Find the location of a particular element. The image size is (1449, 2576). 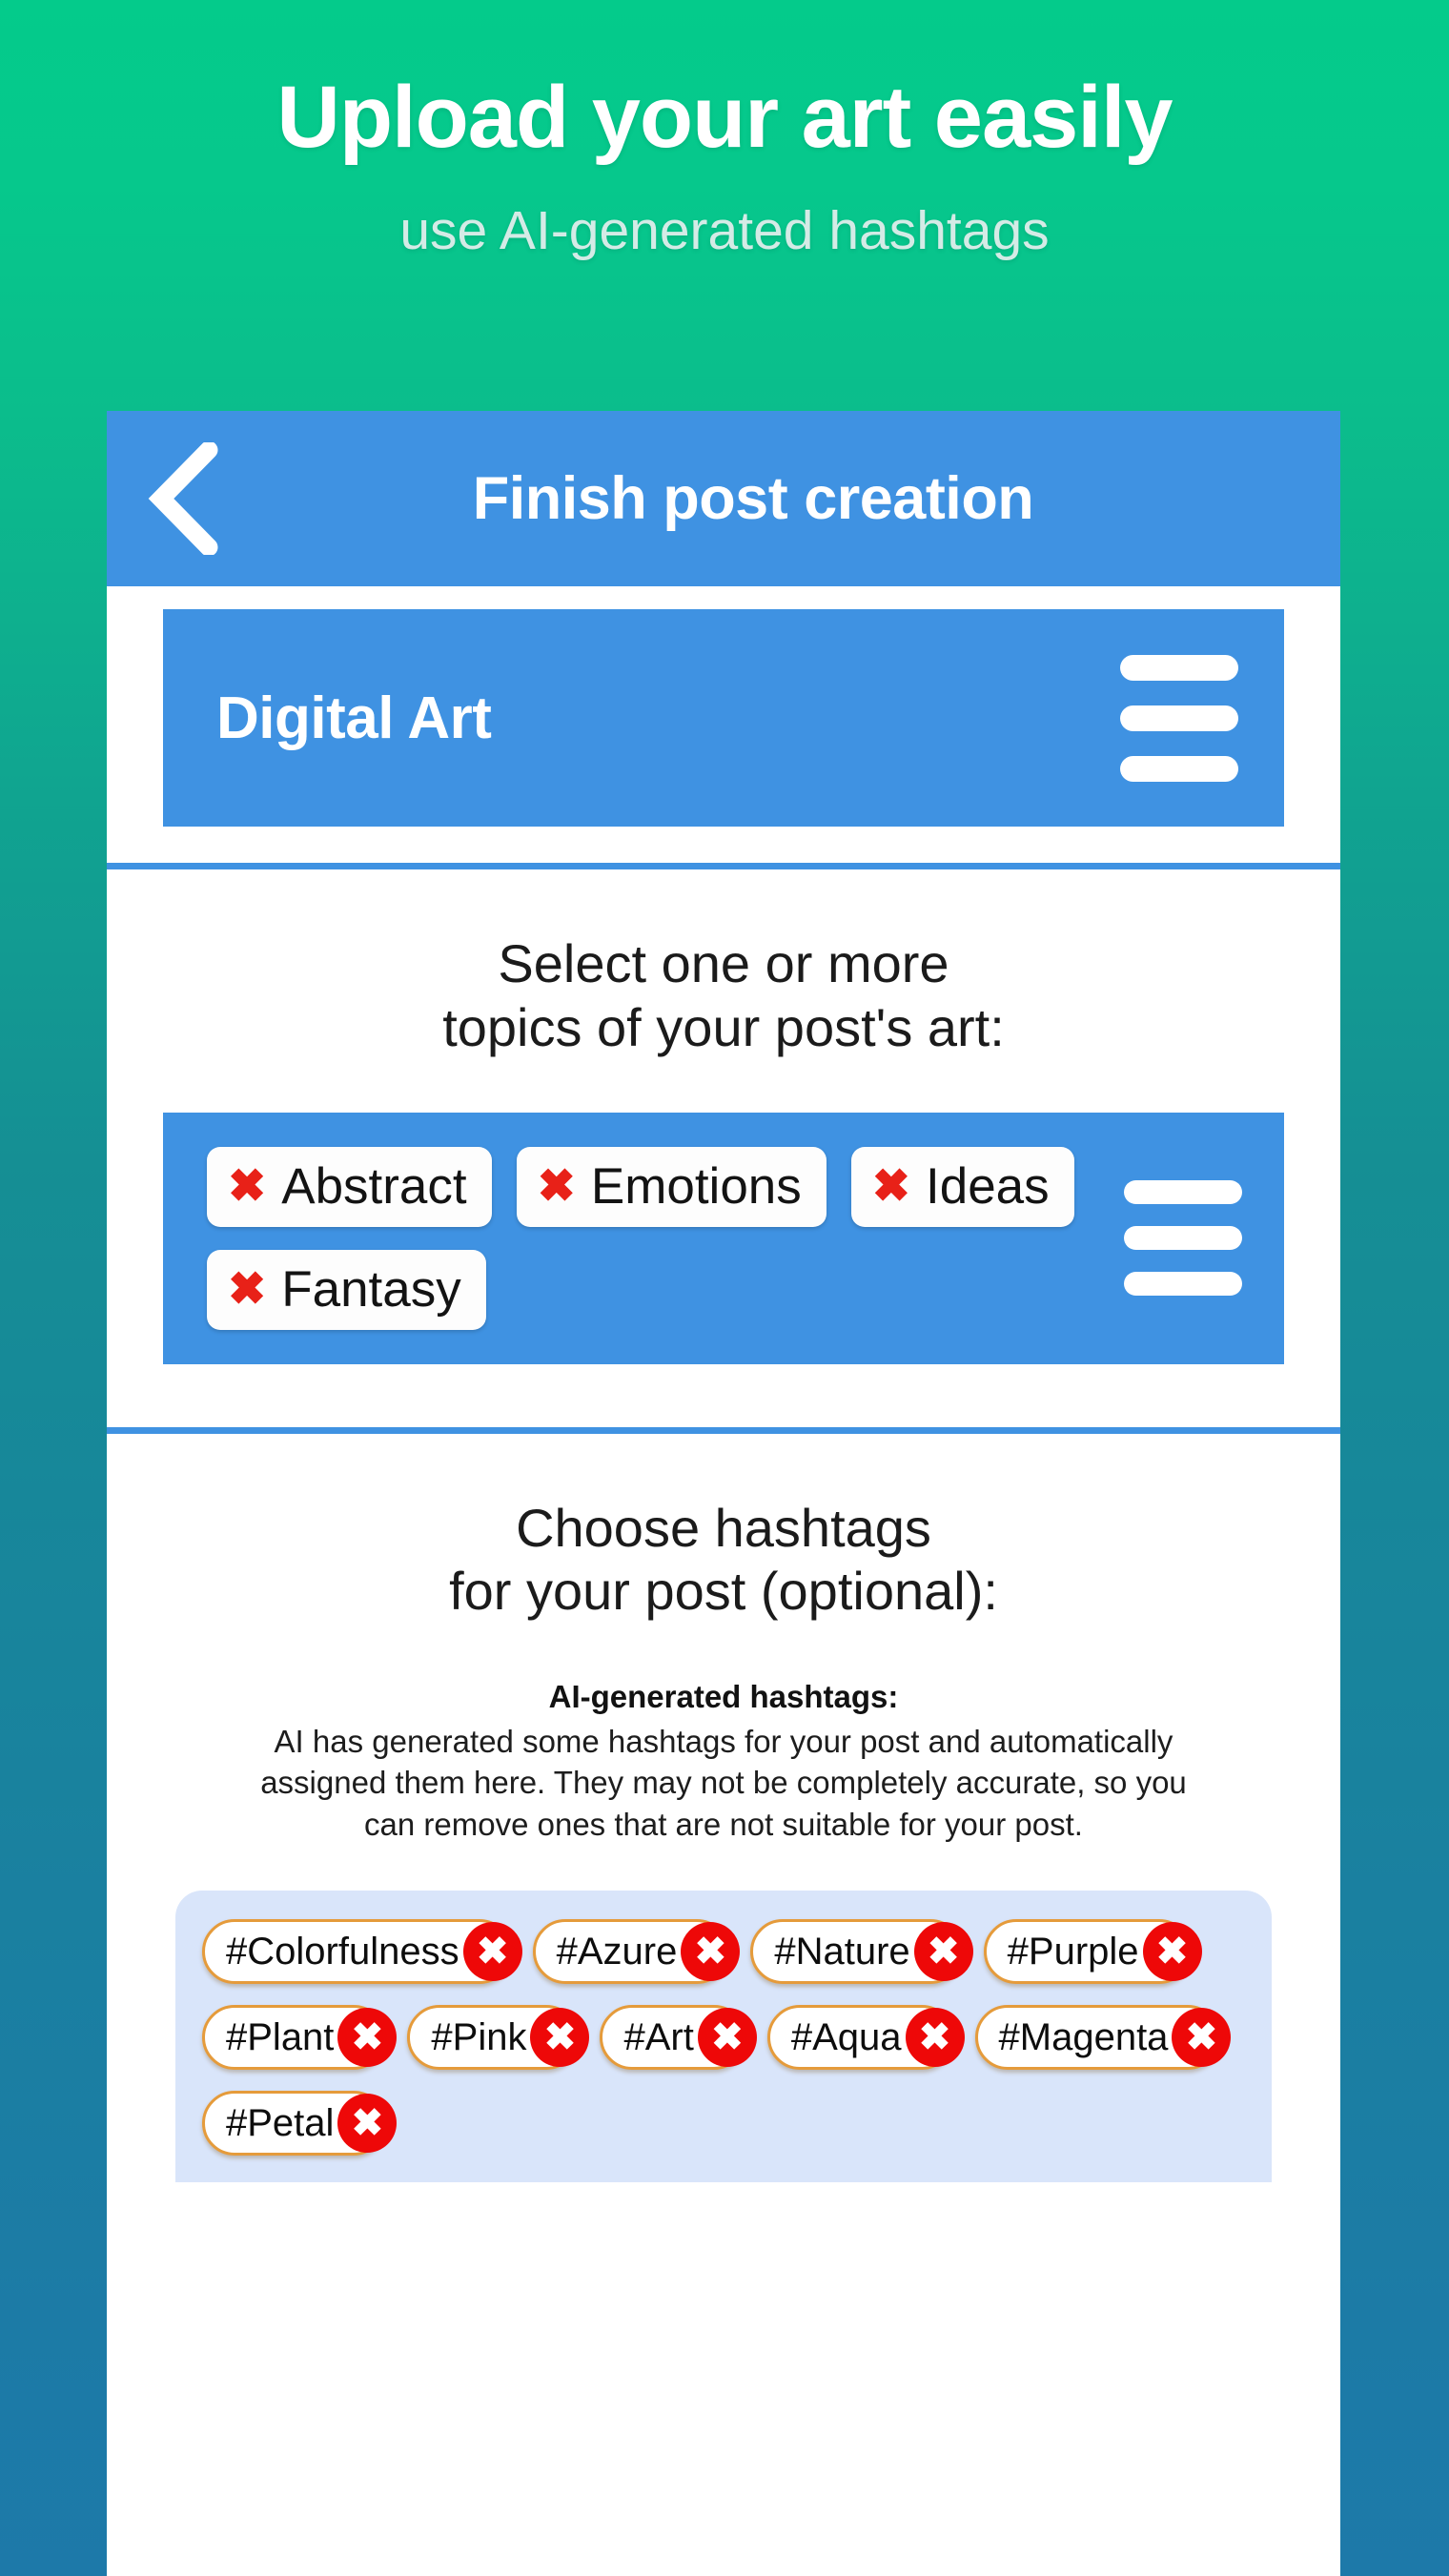

hashtag-chip: #Art ✖ is located at coordinates (678, 2038).